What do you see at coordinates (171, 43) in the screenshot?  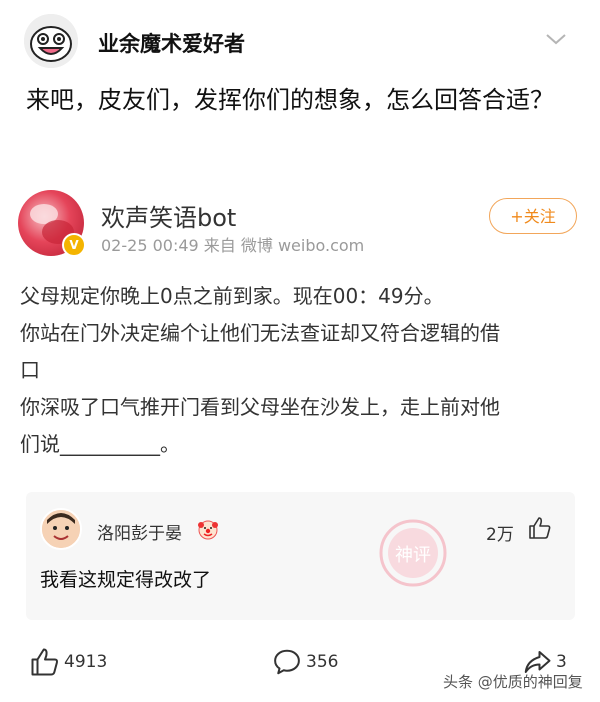 I see `author-name: 业余魔术爱好者` at bounding box center [171, 43].